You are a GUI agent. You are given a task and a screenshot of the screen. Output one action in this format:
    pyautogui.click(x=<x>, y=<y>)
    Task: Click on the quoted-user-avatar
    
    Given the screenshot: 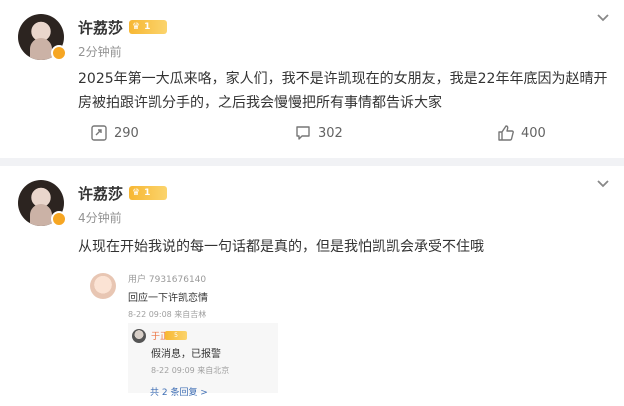 What is the action you would take?
    pyautogui.click(x=103, y=286)
    